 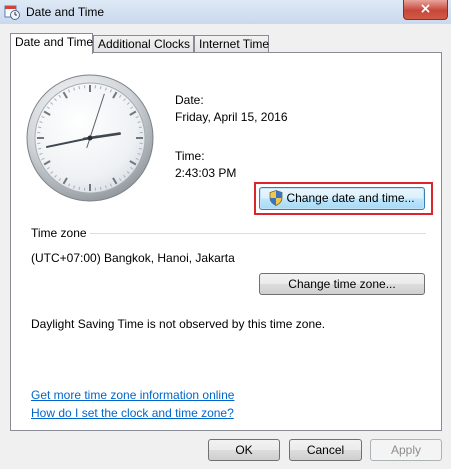 I want to click on tab-internet-time: Internet Time, so click(x=231, y=43).